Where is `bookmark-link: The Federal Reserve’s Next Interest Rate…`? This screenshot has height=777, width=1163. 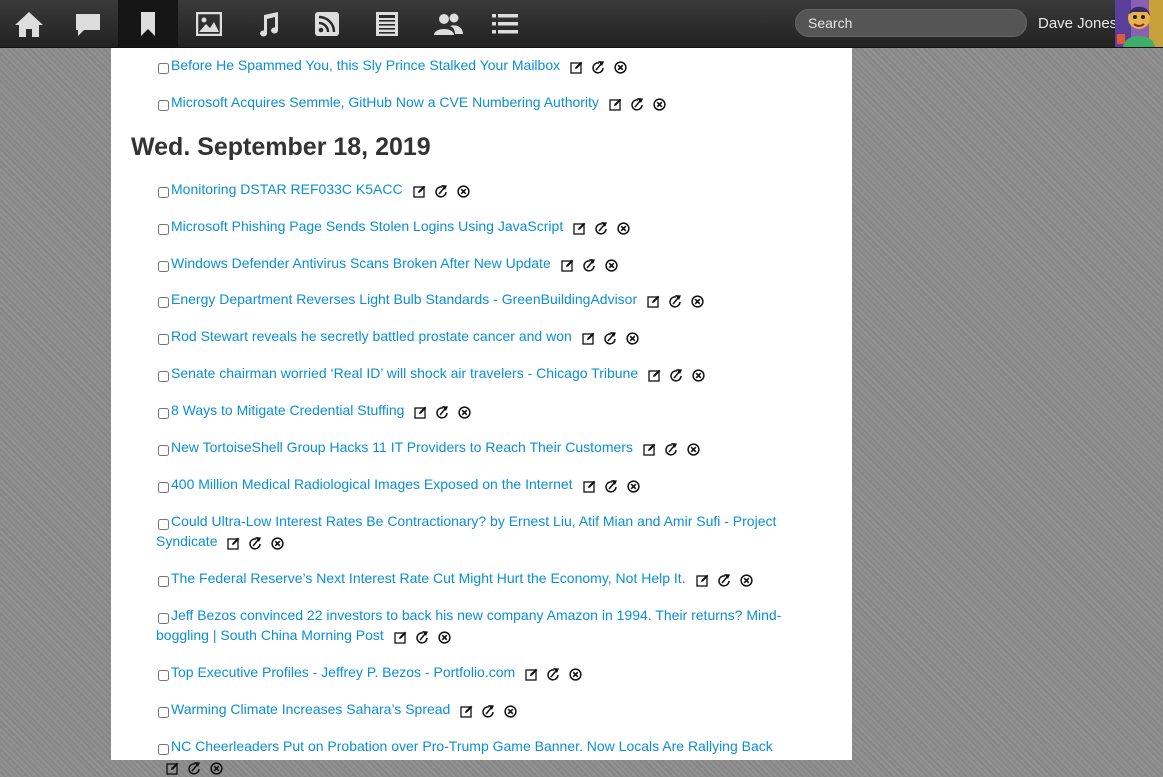
bookmark-link: The Federal Reserve’s Next Interest Rate… is located at coordinates (428, 578).